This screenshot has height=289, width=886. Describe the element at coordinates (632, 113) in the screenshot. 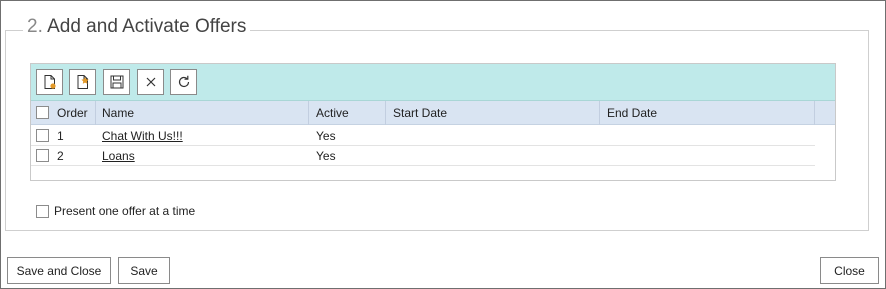

I see `column-end-date: End Date` at that location.